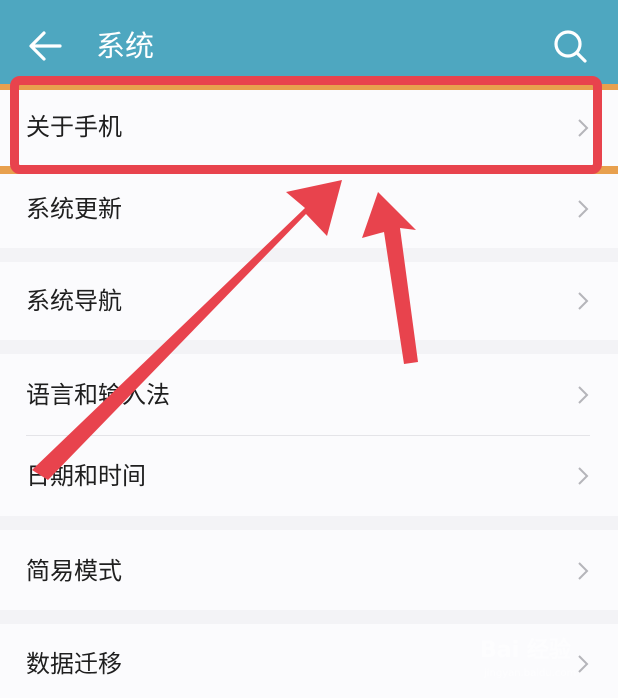 This screenshot has width=618, height=698. What do you see at coordinates (525, 650) in the screenshot?
I see `watermark-text: Bai 经验` at bounding box center [525, 650].